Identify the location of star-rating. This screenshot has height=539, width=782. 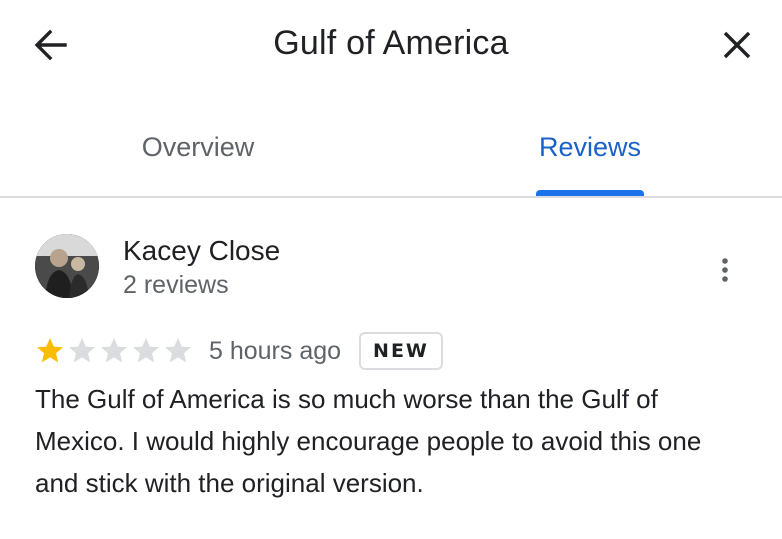
(114, 351).